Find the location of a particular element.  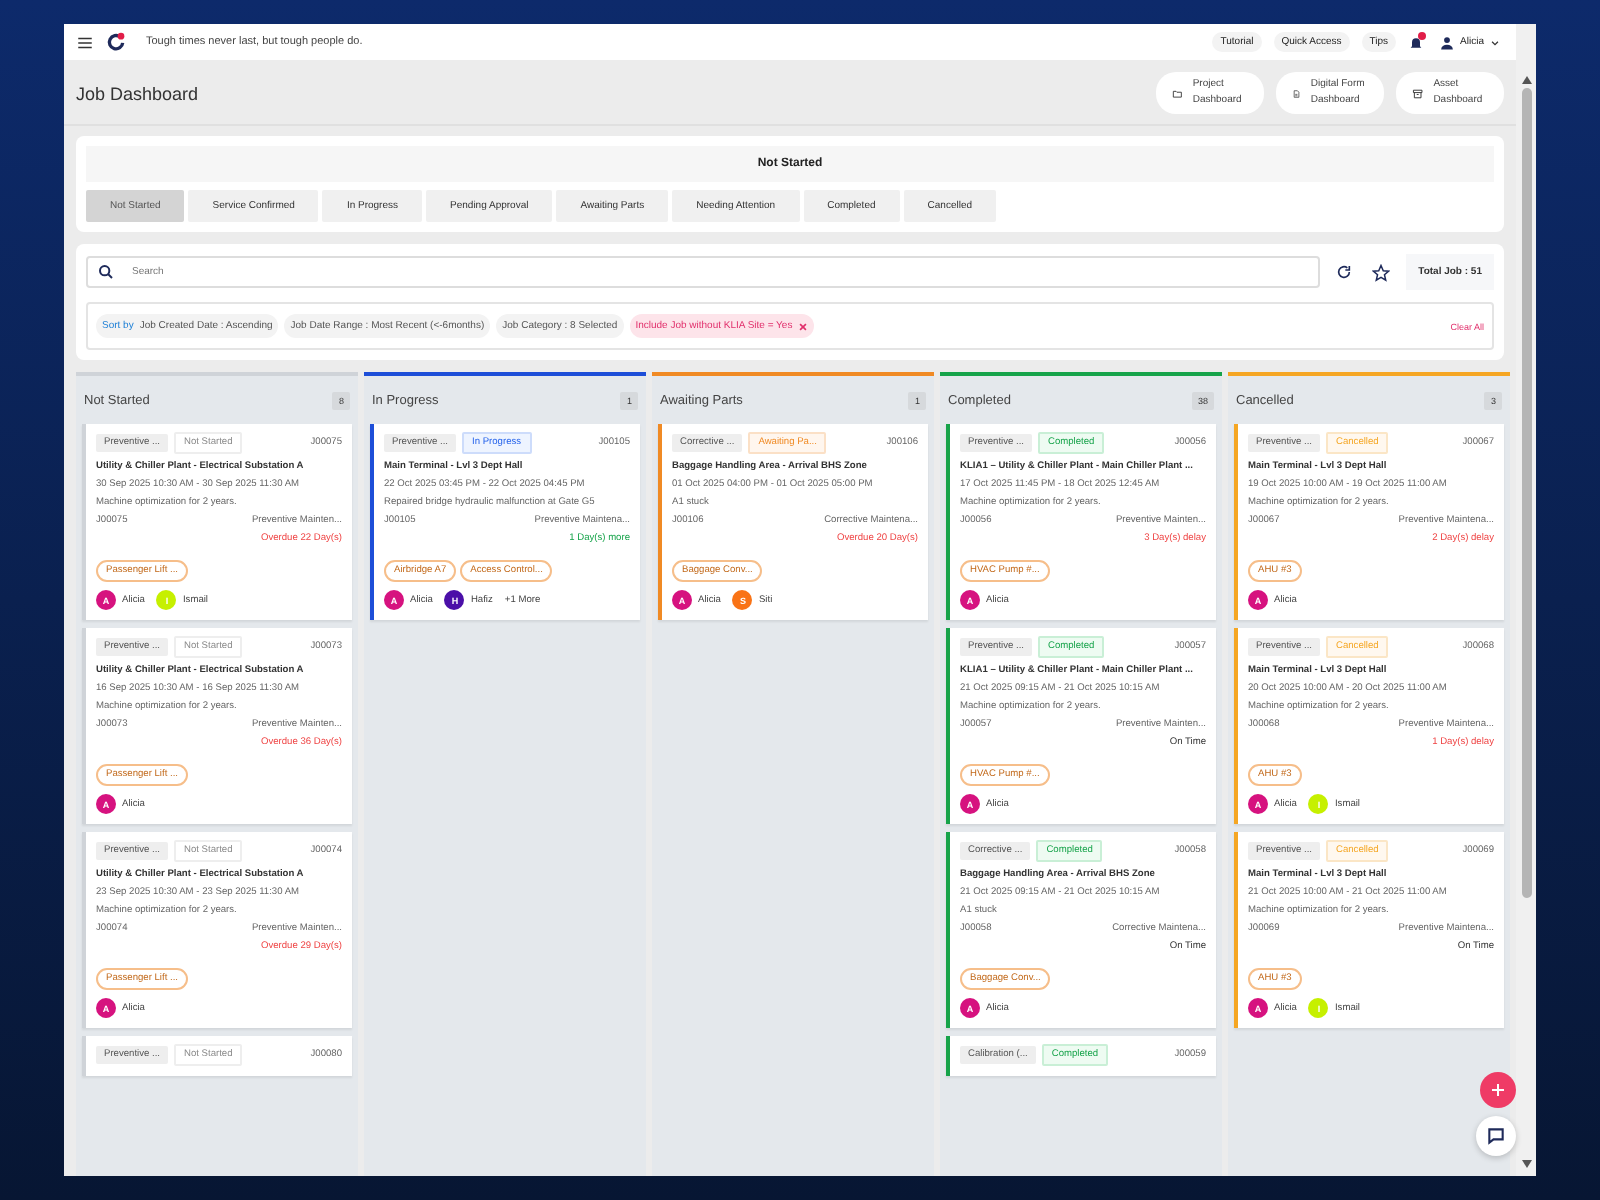

archive-box-icon is located at coordinates (1418, 93).